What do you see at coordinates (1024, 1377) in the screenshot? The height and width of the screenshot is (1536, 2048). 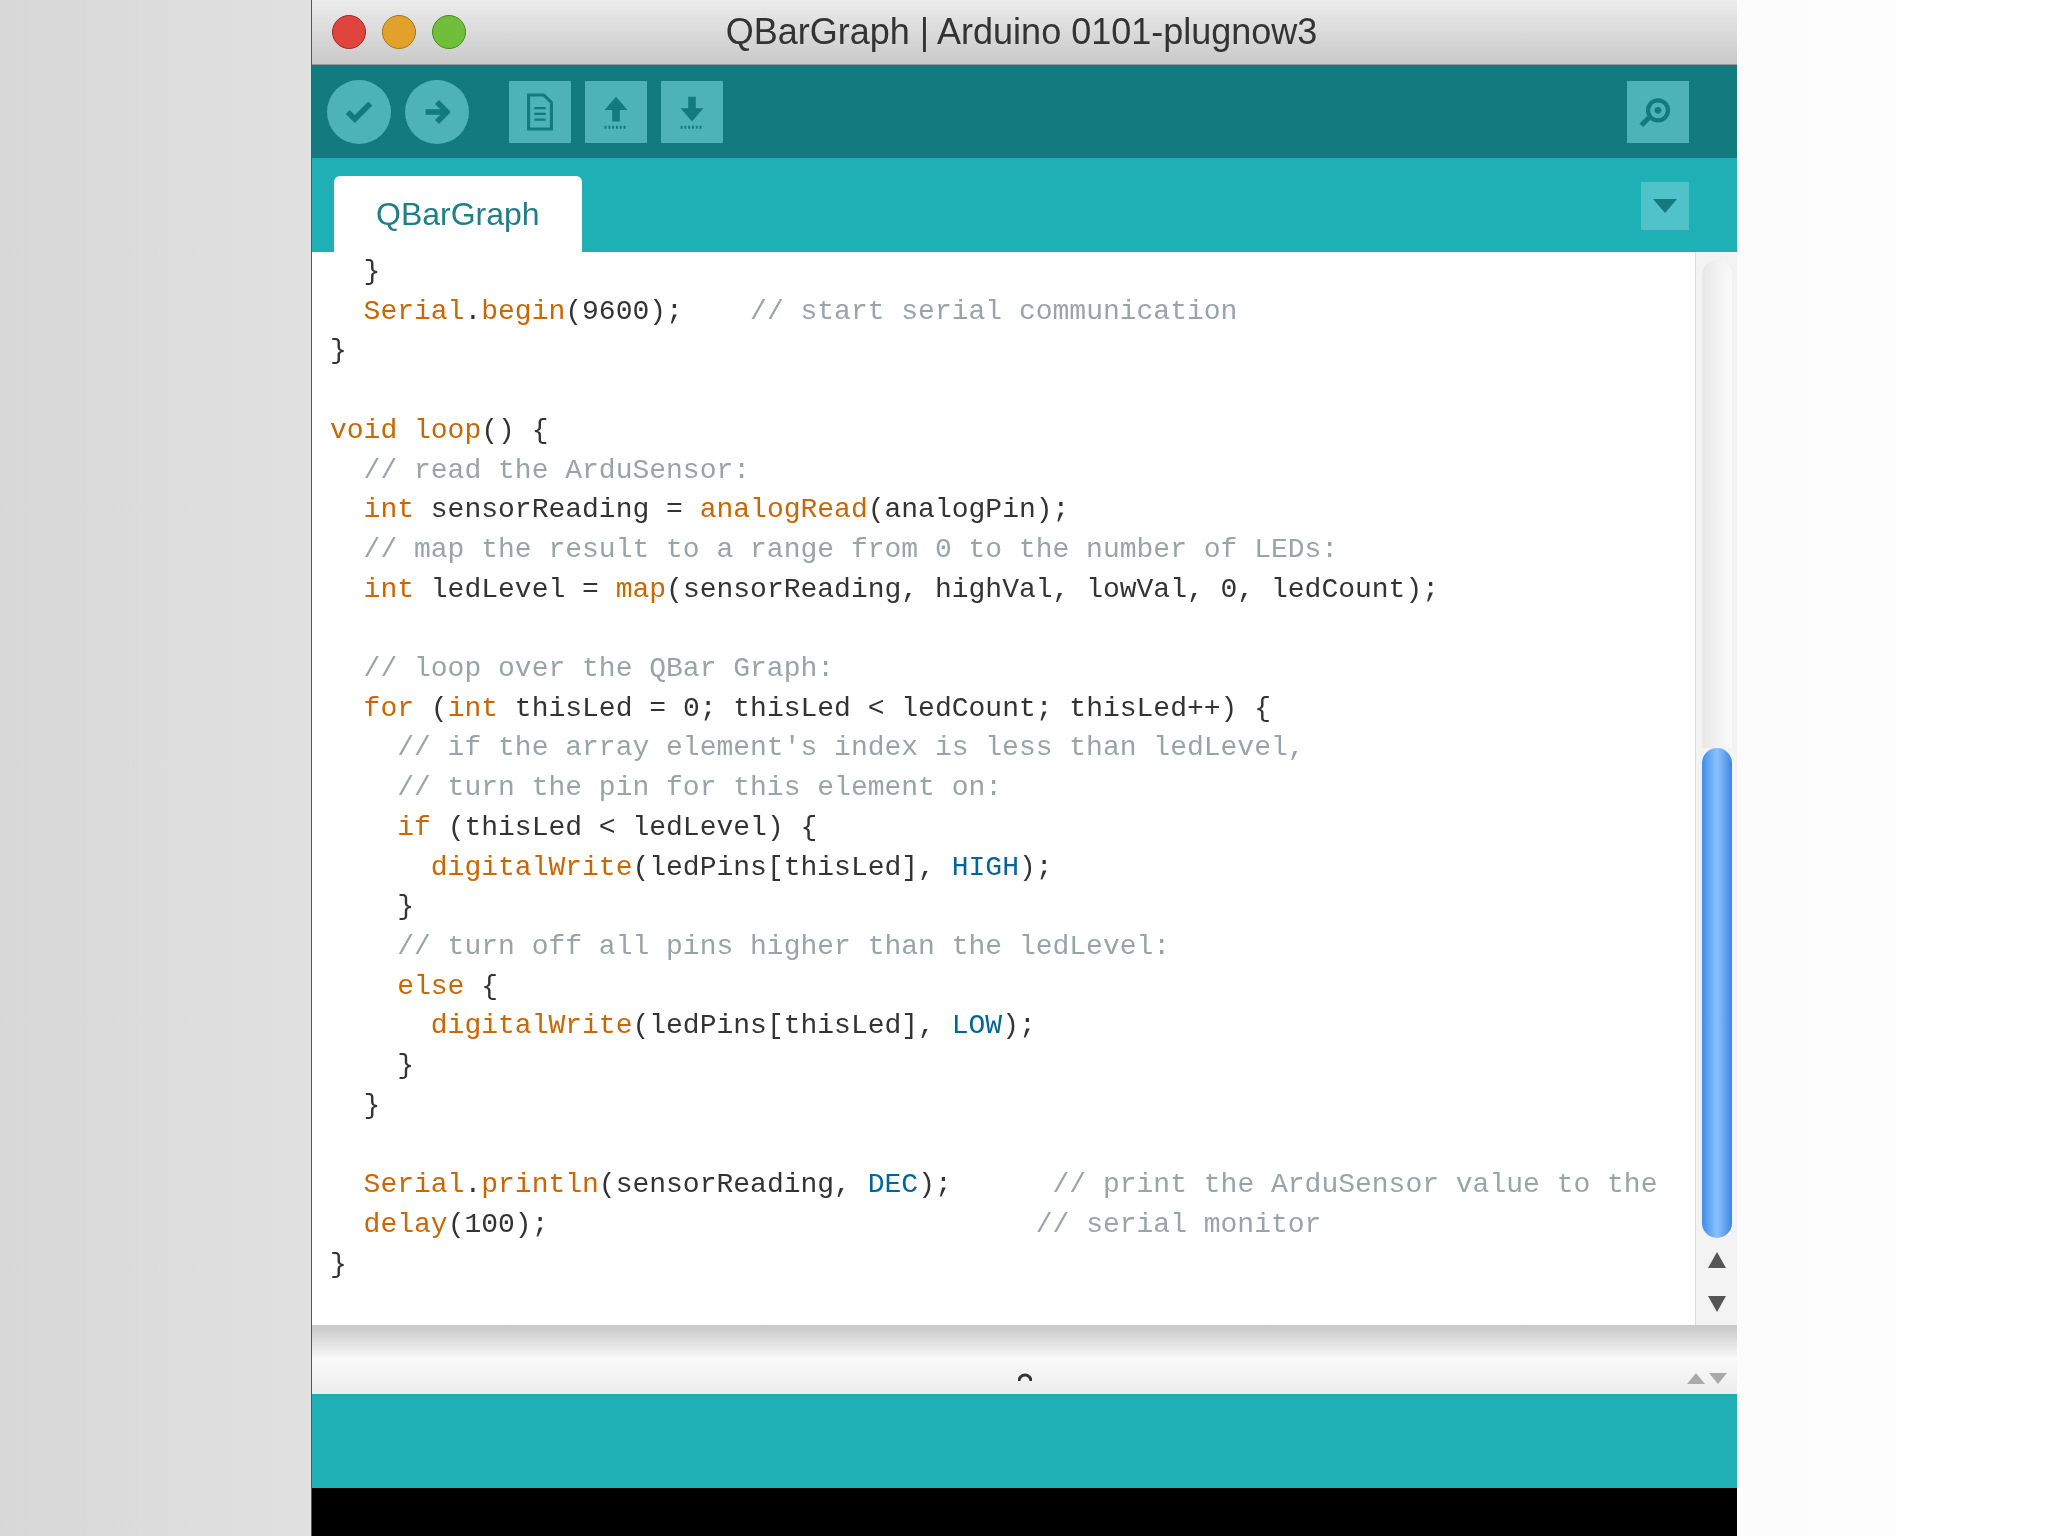 I see `handle-icon` at bounding box center [1024, 1377].